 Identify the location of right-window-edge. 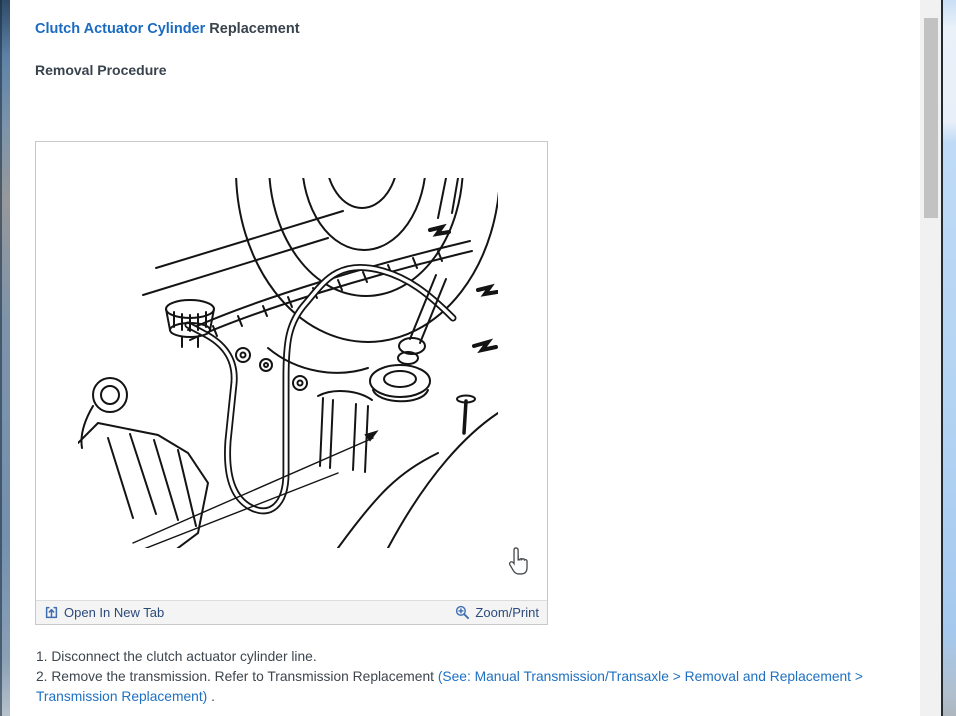
(949, 358).